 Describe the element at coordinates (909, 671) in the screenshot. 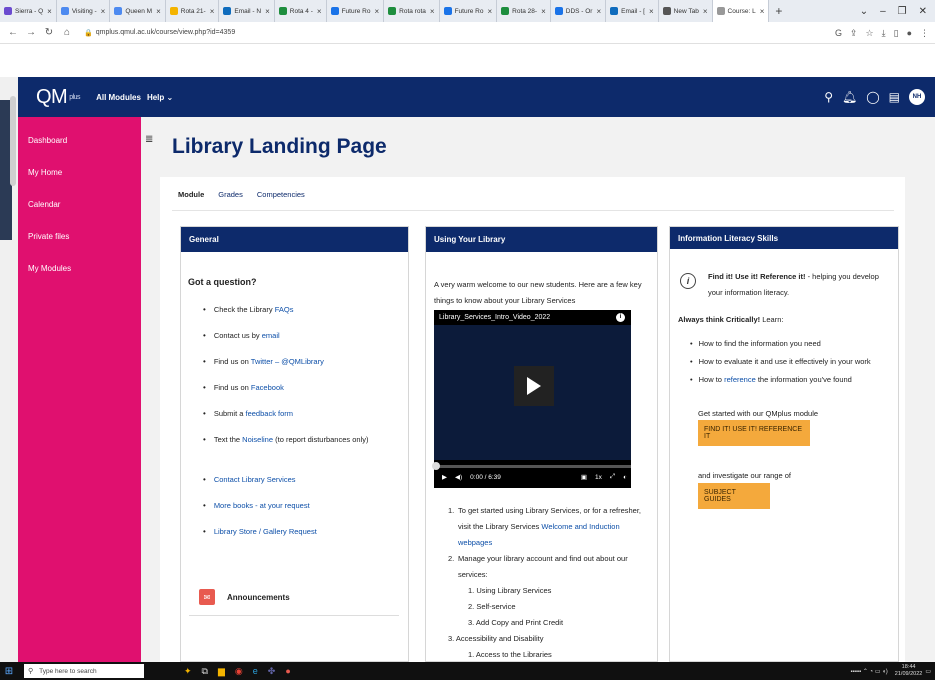

I see `clock: 18:44 21/09/2022` at that location.